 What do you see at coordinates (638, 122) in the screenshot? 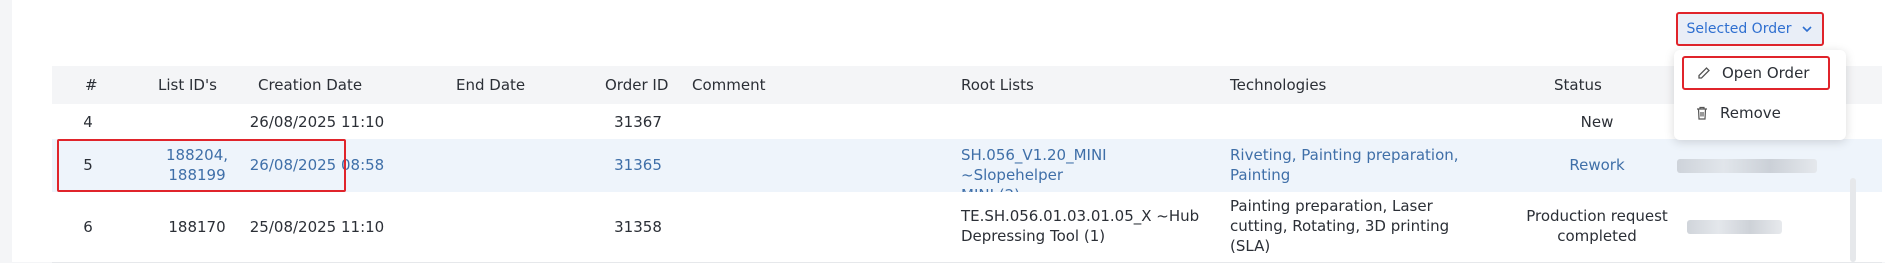
I see `cell-order-id: 31367` at bounding box center [638, 122].